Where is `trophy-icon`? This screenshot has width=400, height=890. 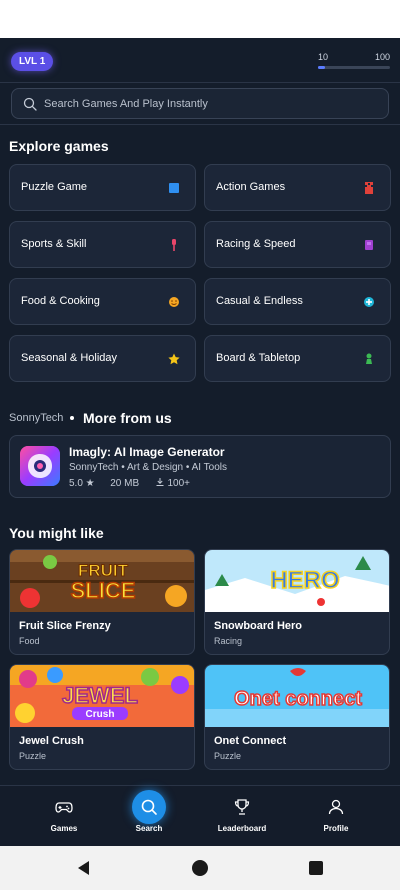
trophy-icon is located at coordinates (242, 807).